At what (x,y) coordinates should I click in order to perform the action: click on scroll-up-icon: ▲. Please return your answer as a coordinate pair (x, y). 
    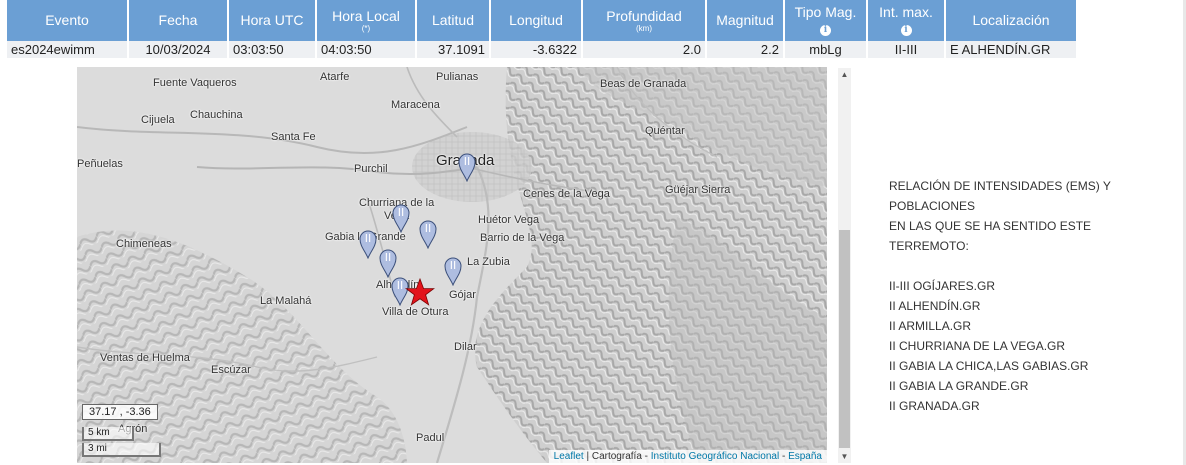
    Looking at the image, I should click on (844, 74).